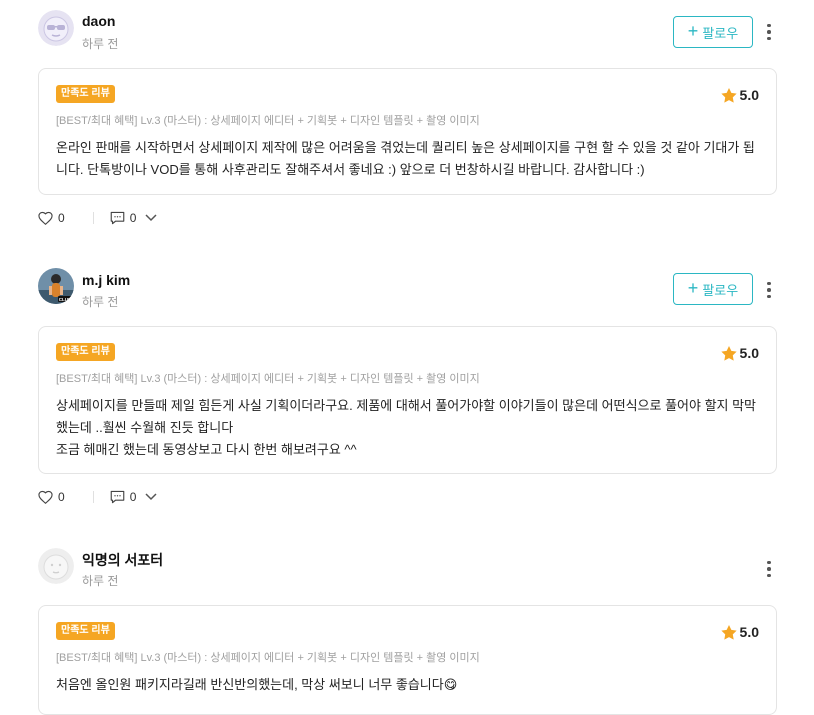  I want to click on user-name: daon, so click(98, 21).